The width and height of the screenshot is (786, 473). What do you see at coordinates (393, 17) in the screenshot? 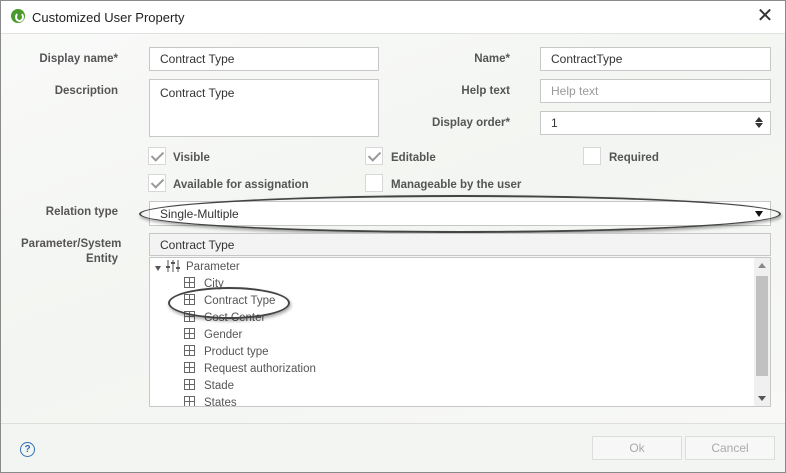
I see `title-bar: Customized User Property ✕` at bounding box center [393, 17].